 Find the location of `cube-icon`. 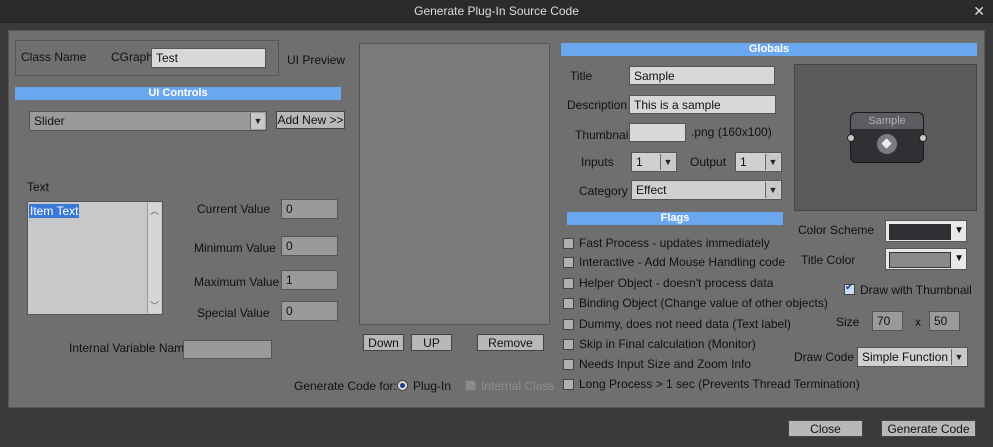

cube-icon is located at coordinates (887, 144).